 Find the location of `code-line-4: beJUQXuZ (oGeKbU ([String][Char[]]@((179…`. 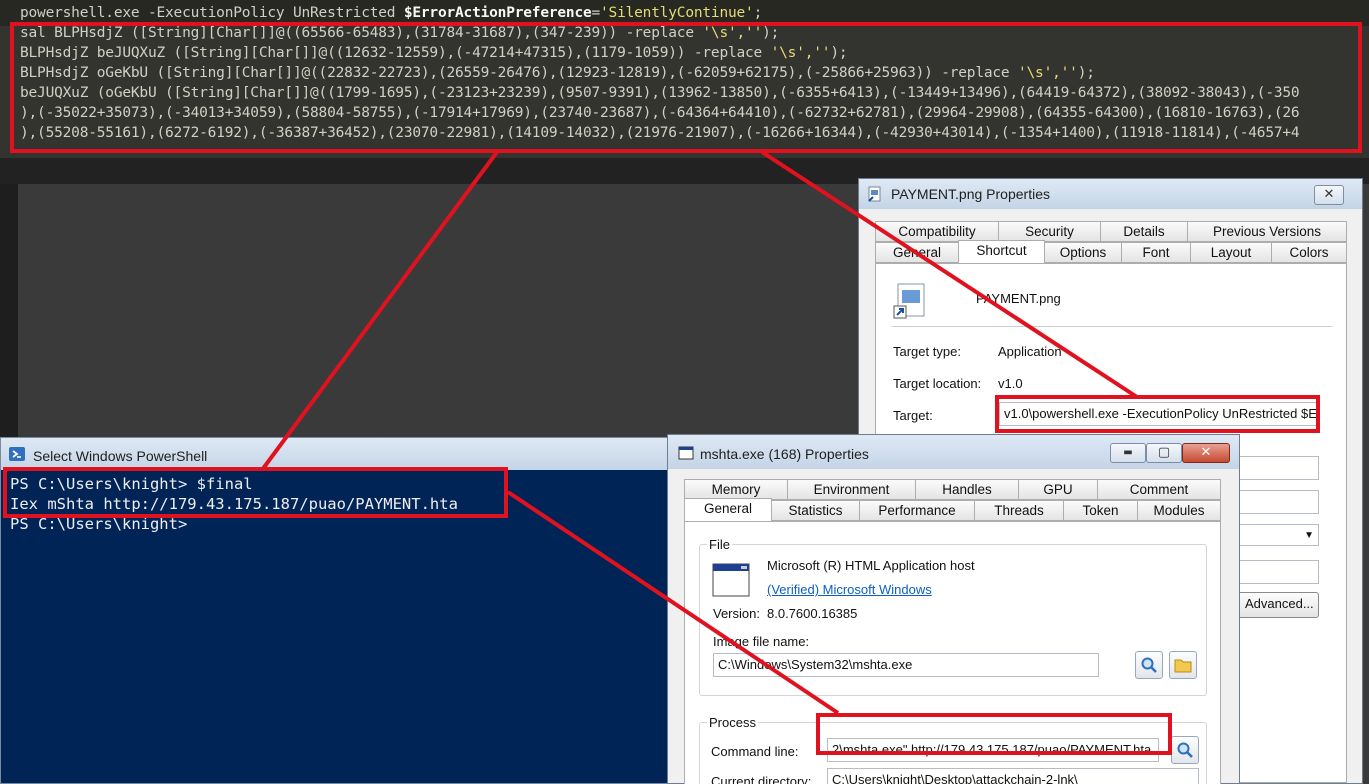

code-line-4: beJUQXuZ (oGeKbU ([String][Char[]]@((179… is located at coordinates (660, 93).